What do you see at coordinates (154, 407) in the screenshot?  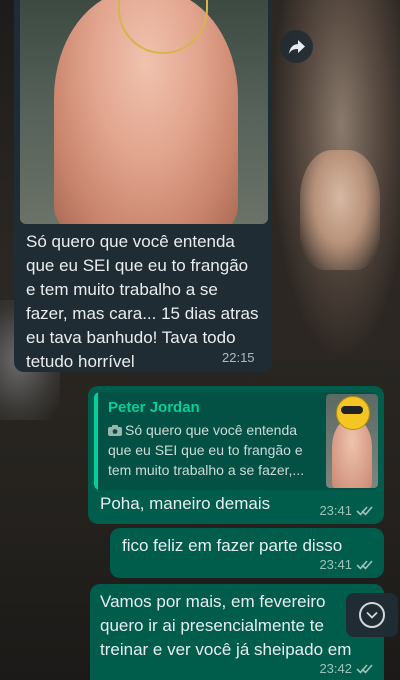 I see `quoted-author: Peter Jordan` at bounding box center [154, 407].